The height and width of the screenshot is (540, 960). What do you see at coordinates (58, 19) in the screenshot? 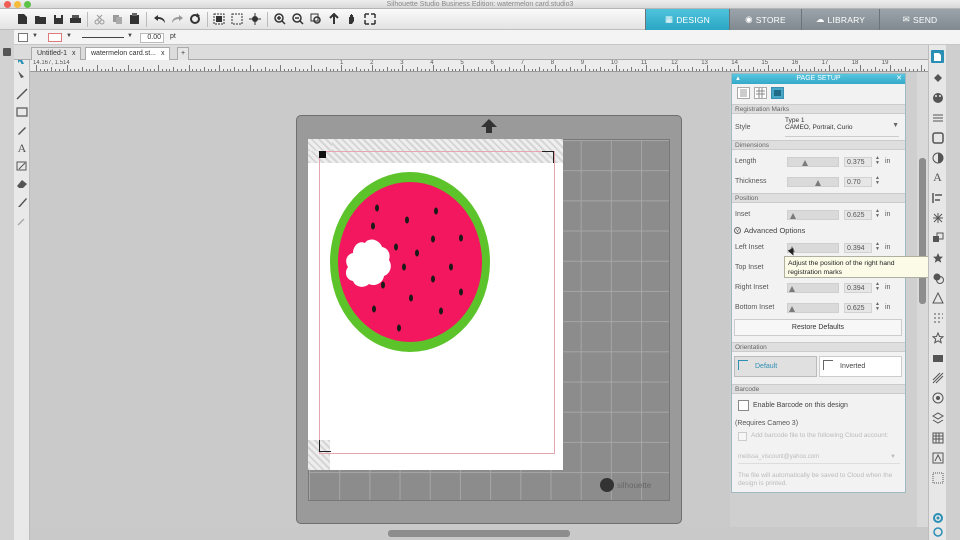
I see `save-icon` at bounding box center [58, 19].